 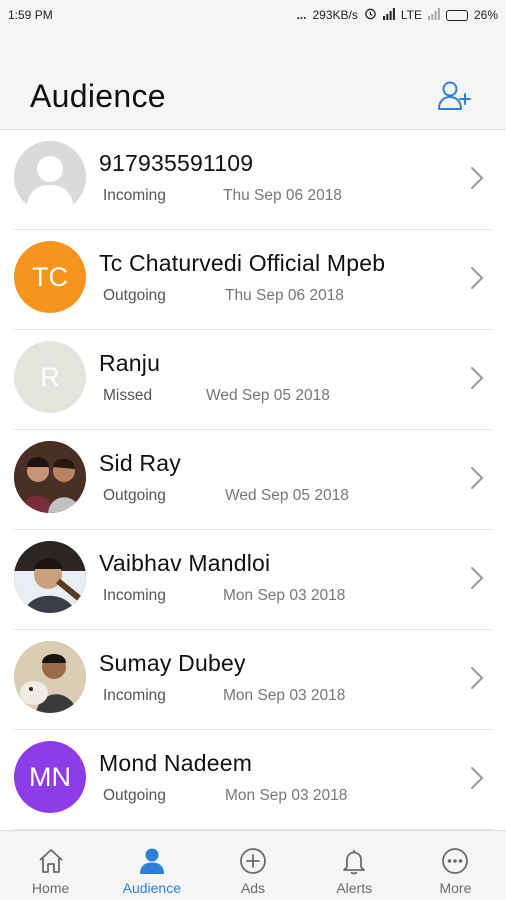 I want to click on tab-label: Ads, so click(x=253, y=888).